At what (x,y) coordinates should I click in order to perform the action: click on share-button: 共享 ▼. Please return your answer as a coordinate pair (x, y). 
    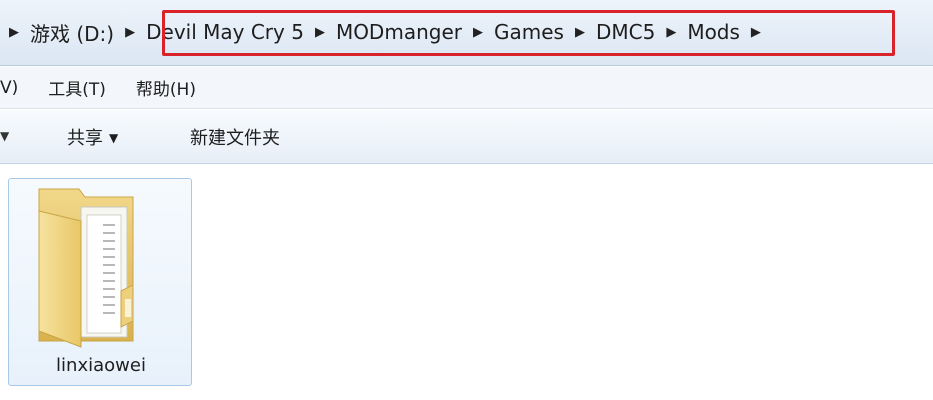
    Looking at the image, I should click on (92, 137).